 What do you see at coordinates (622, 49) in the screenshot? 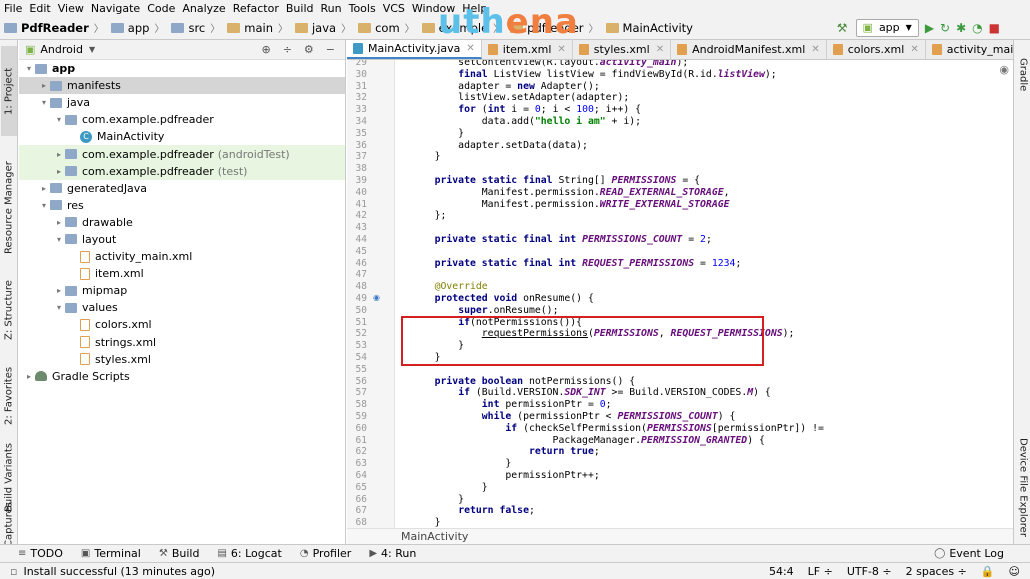
I see `tab-styles-xml: styles.xml ✕` at bounding box center [622, 49].